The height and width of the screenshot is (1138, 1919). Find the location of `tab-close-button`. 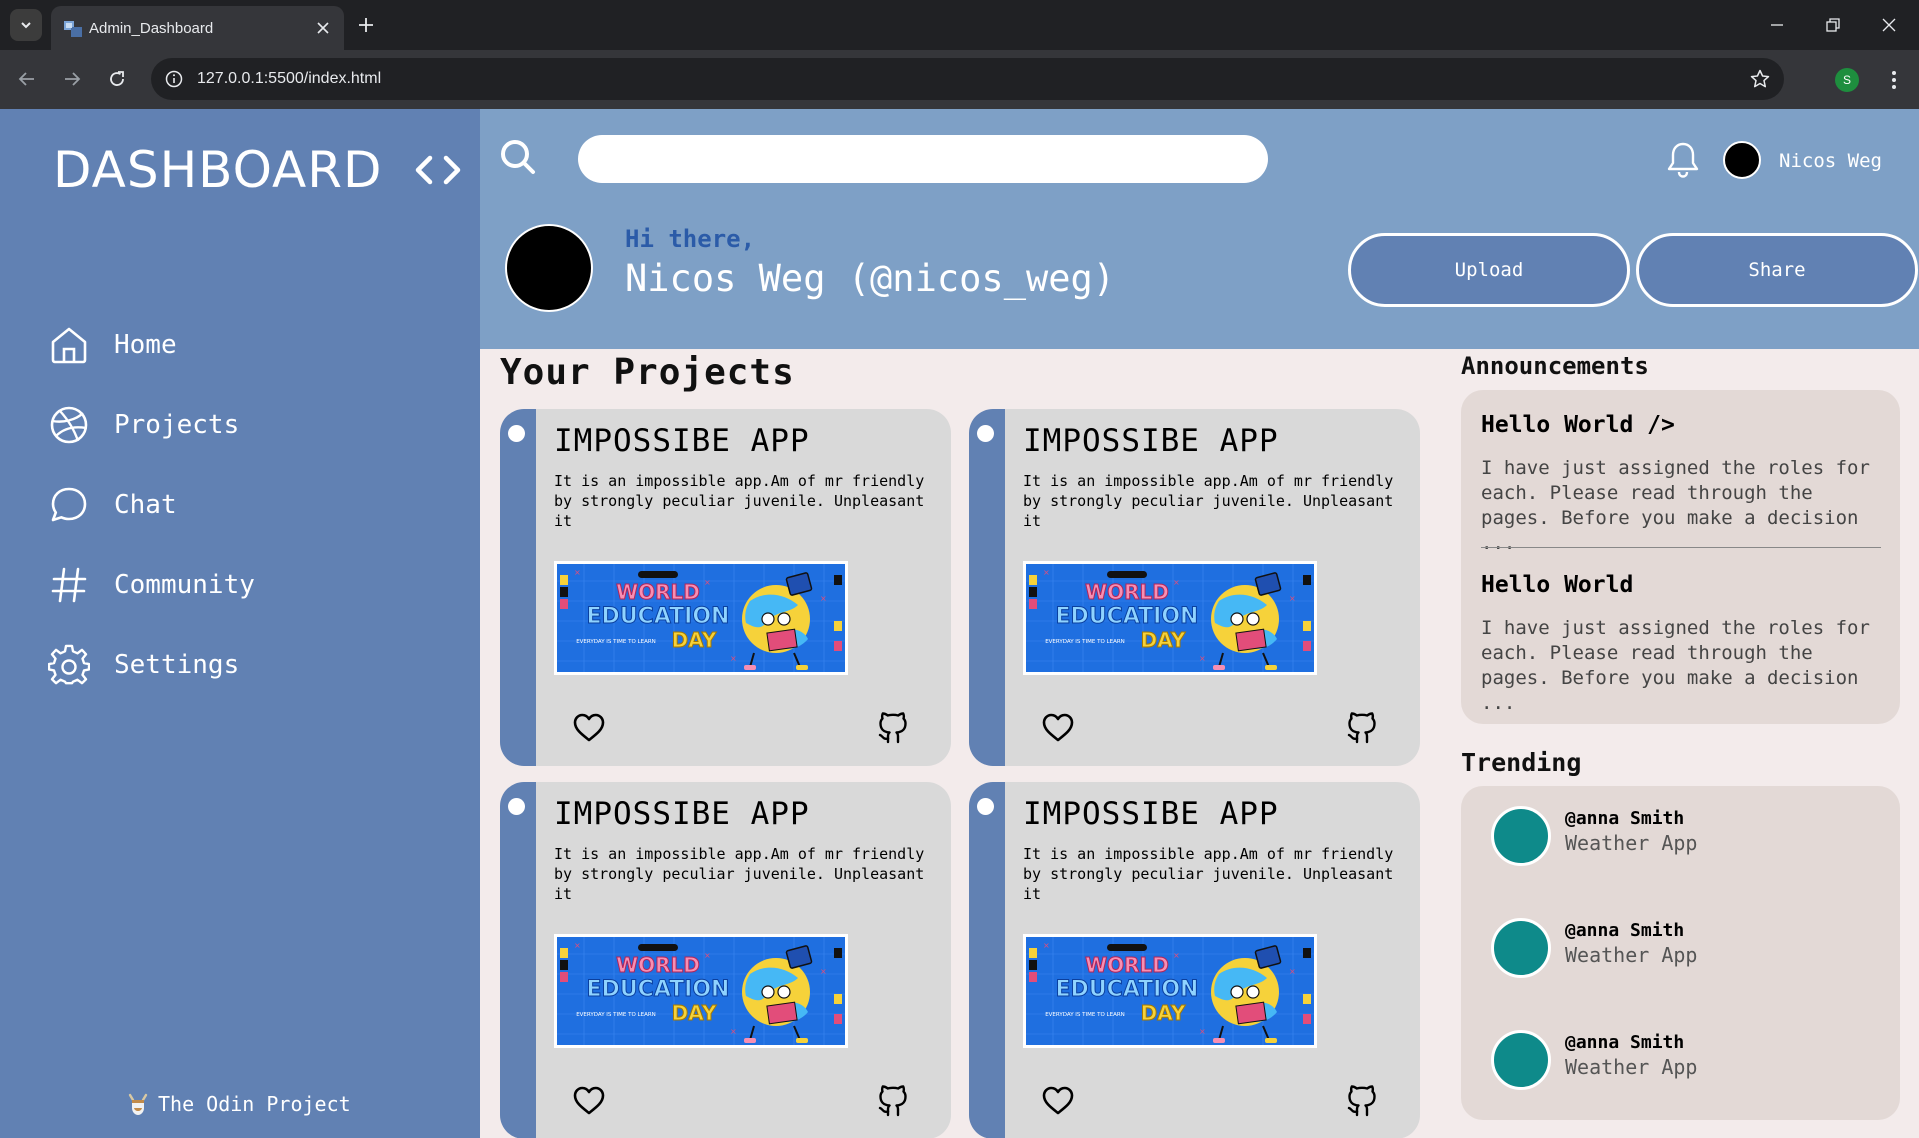

tab-close-button is located at coordinates (323, 28).